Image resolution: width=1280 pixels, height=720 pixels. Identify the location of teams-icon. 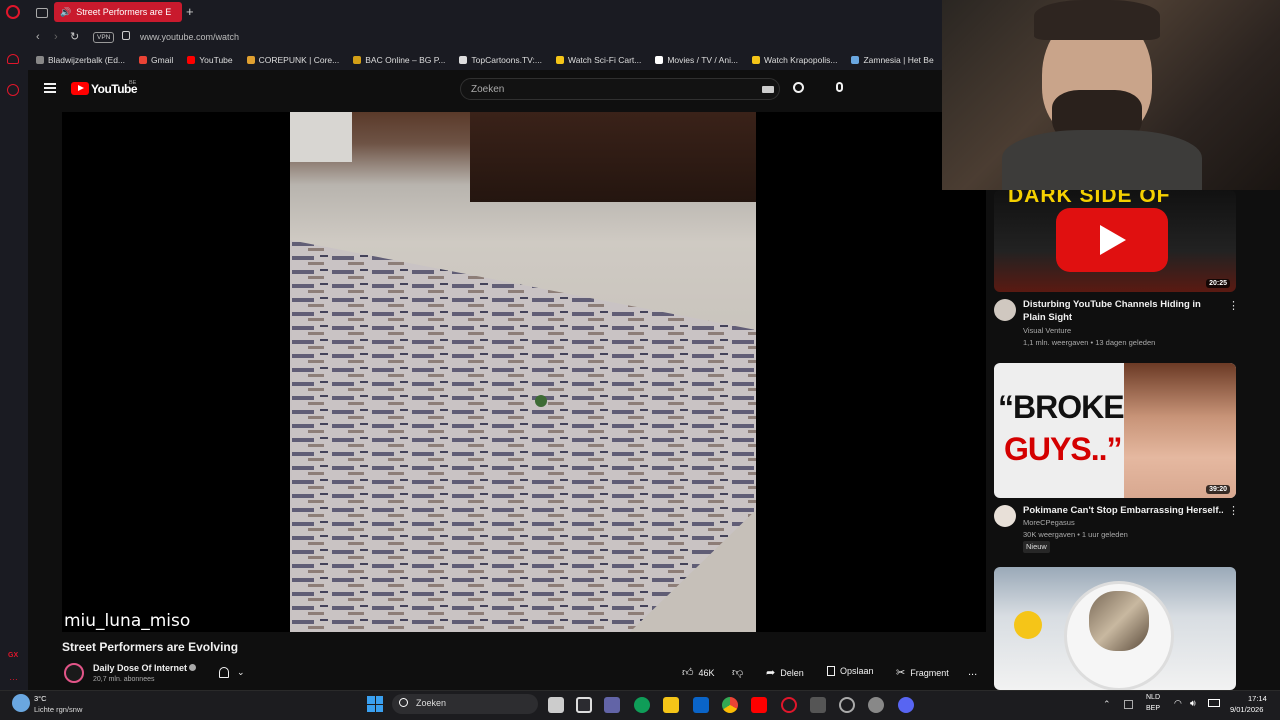
(612, 705).